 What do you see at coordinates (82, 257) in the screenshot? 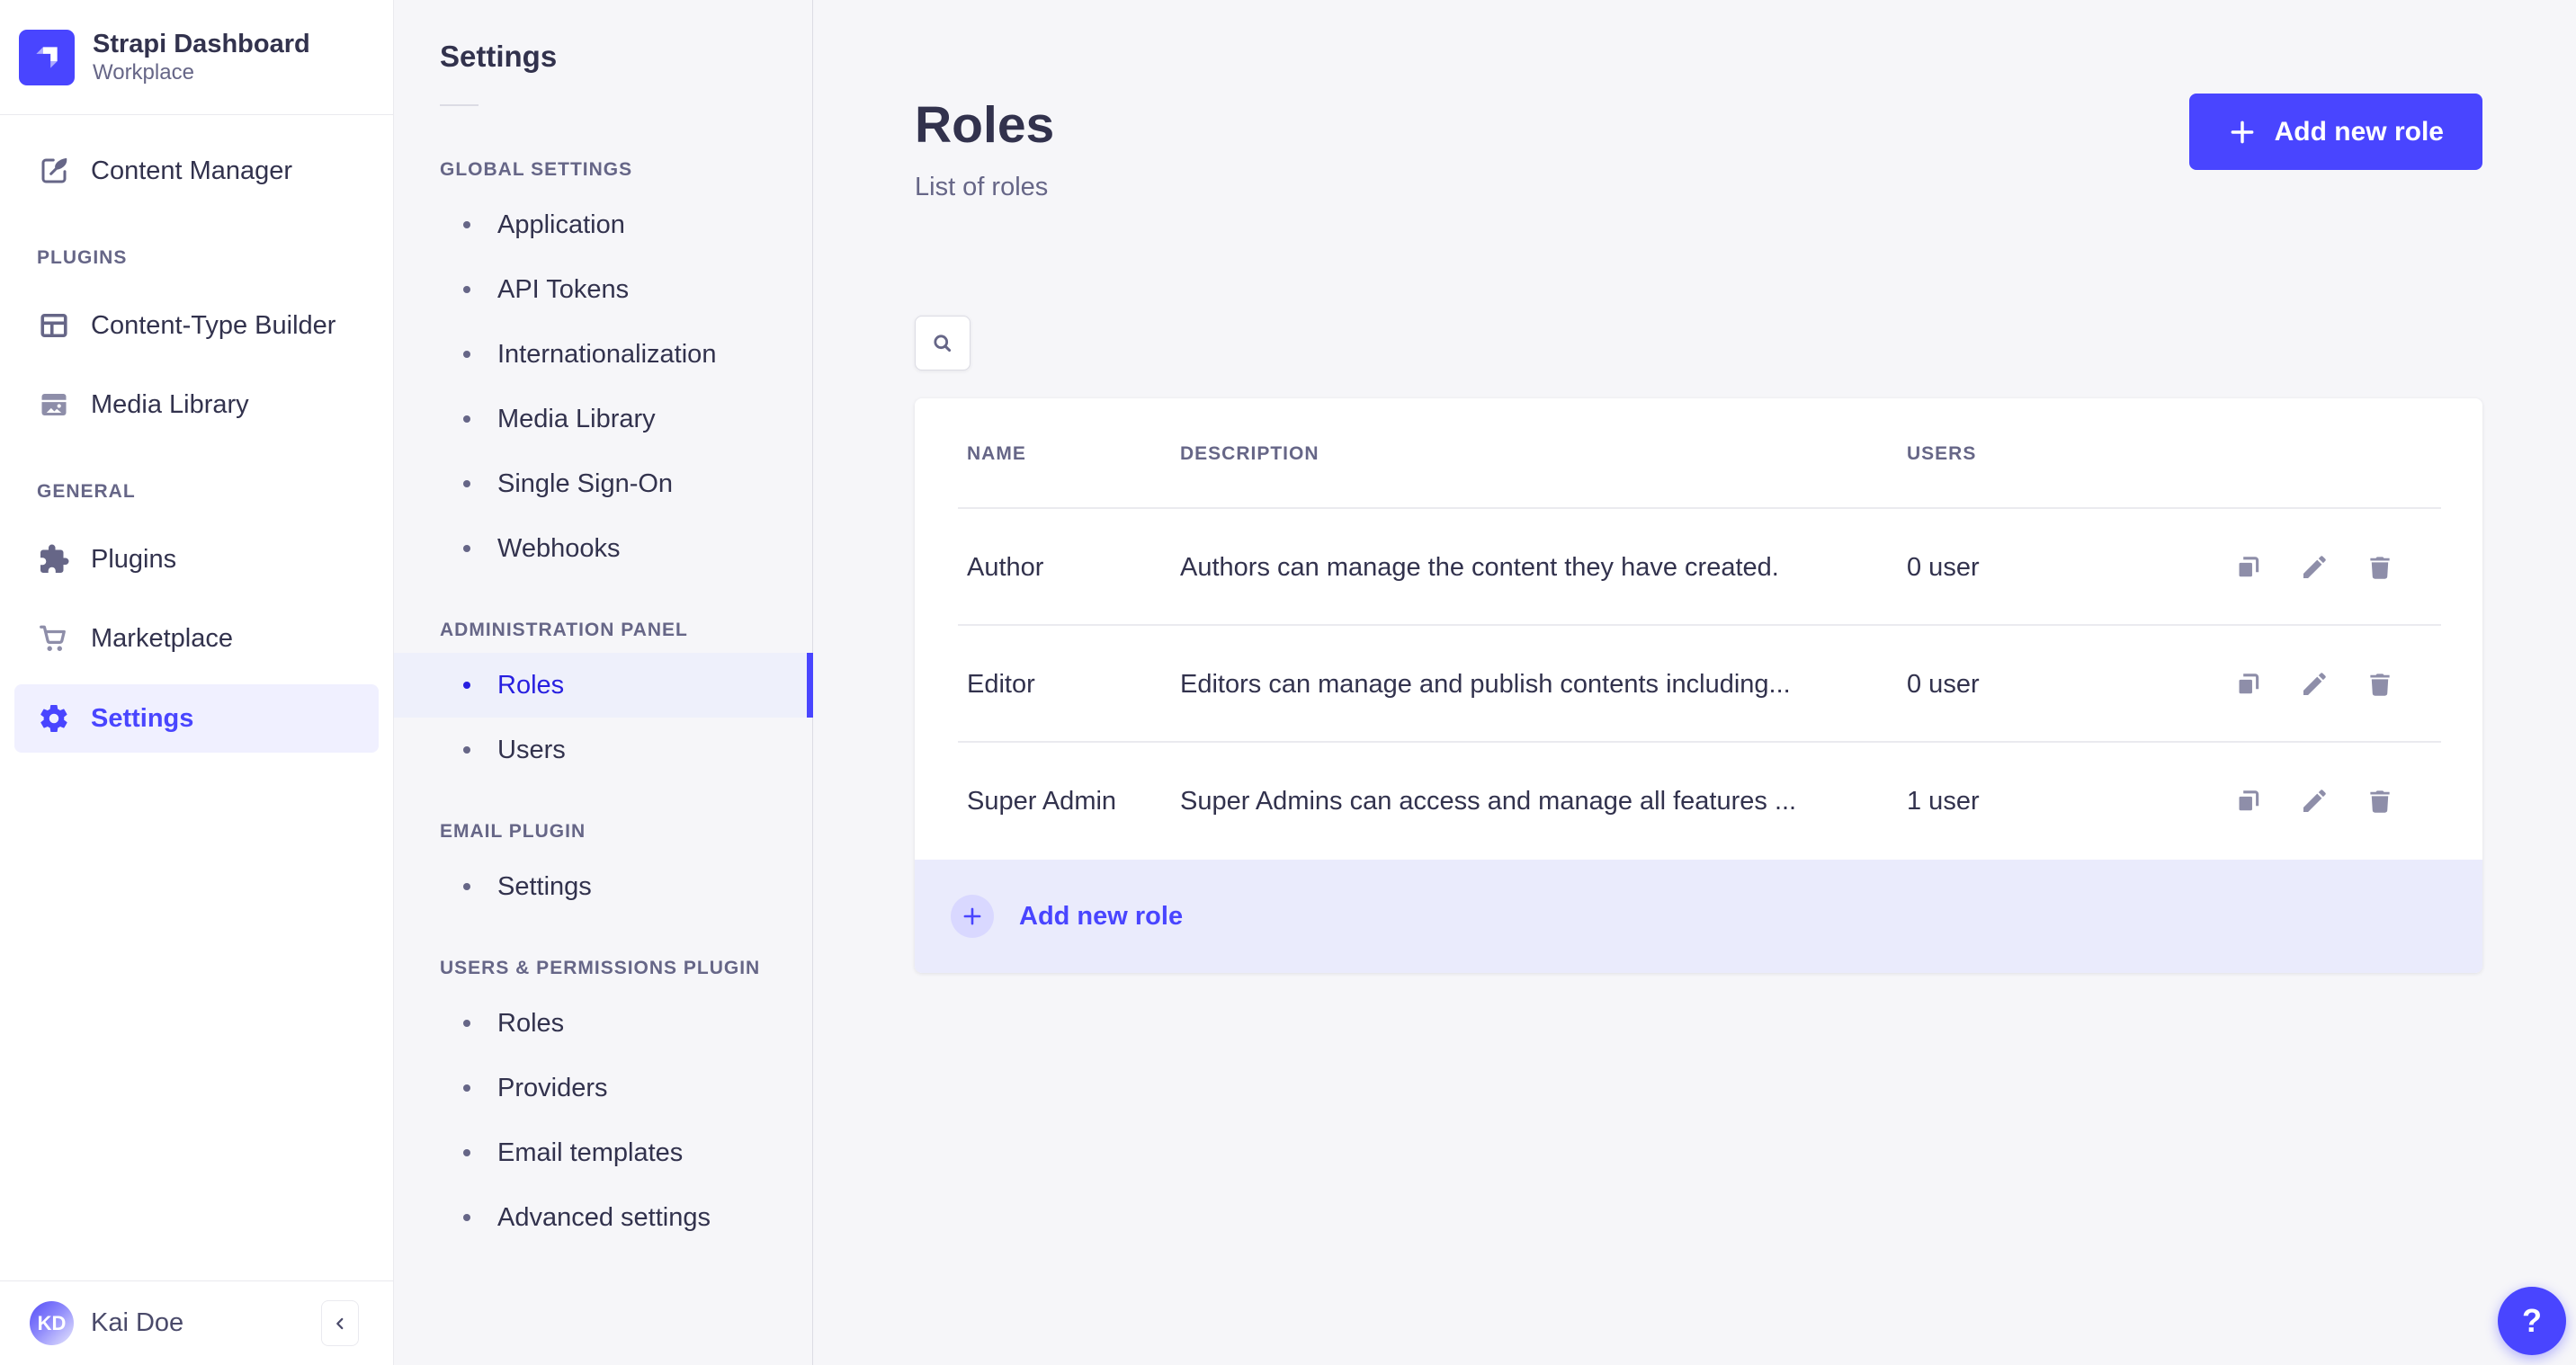
I see `nav-section-plugins: PLUGINS` at bounding box center [82, 257].